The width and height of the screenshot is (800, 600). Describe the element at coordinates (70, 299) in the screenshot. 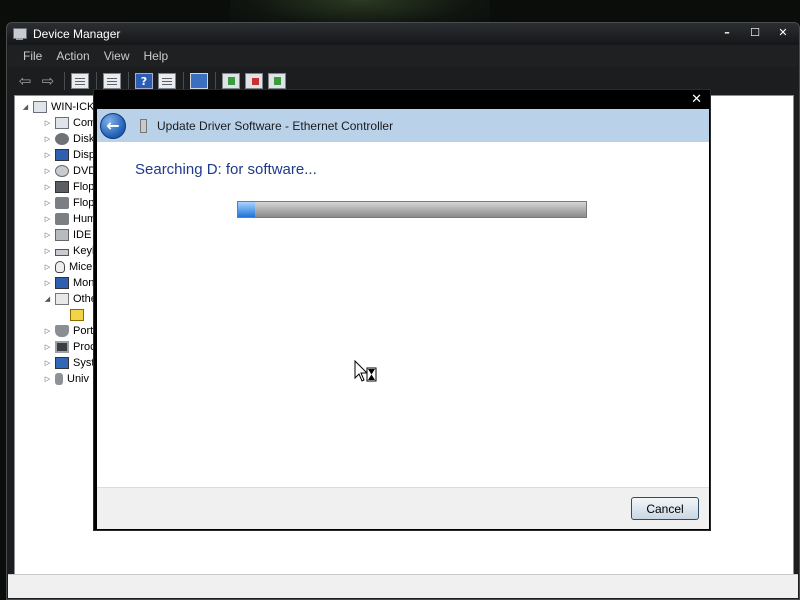

I see `tree-item: ◢ Othe` at that location.